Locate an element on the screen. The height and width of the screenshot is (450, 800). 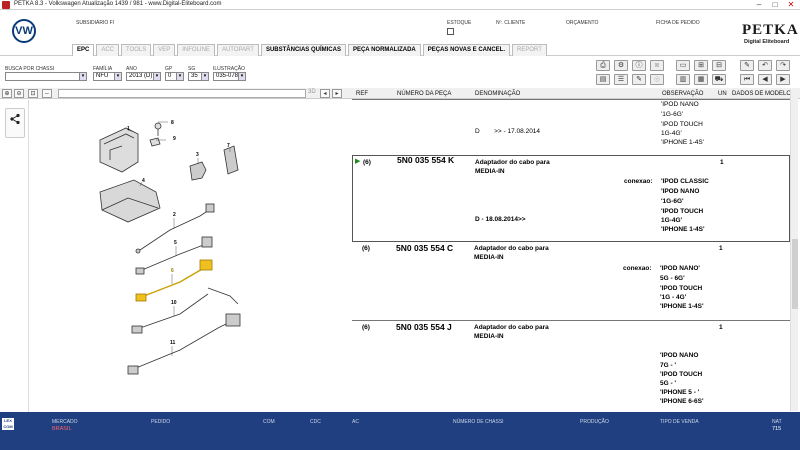
undo-icon: ↶ is located at coordinates (765, 65).